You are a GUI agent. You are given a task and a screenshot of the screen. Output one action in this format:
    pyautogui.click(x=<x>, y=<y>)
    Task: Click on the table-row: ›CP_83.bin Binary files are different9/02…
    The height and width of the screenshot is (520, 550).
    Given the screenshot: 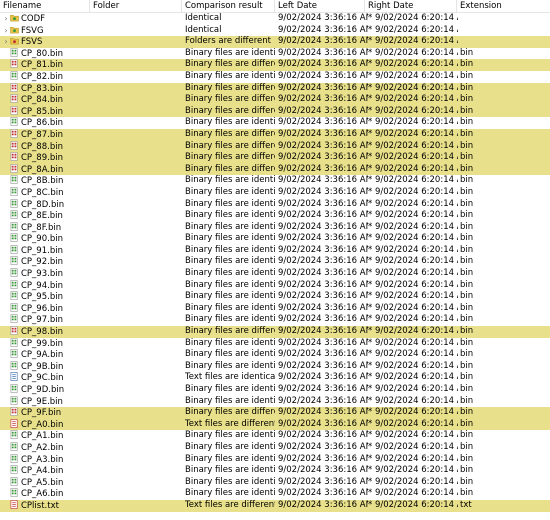 What is the action you would take?
    pyautogui.click(x=275, y=88)
    